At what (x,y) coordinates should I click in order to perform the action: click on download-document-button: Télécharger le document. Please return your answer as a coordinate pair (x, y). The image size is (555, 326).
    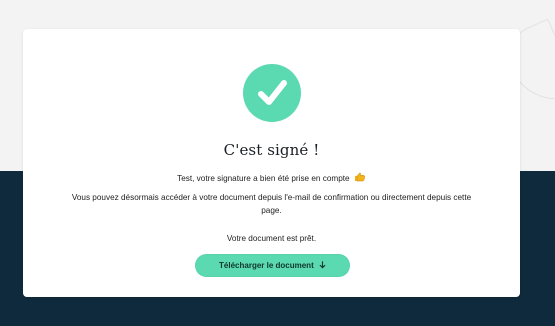
    Looking at the image, I should click on (272, 265).